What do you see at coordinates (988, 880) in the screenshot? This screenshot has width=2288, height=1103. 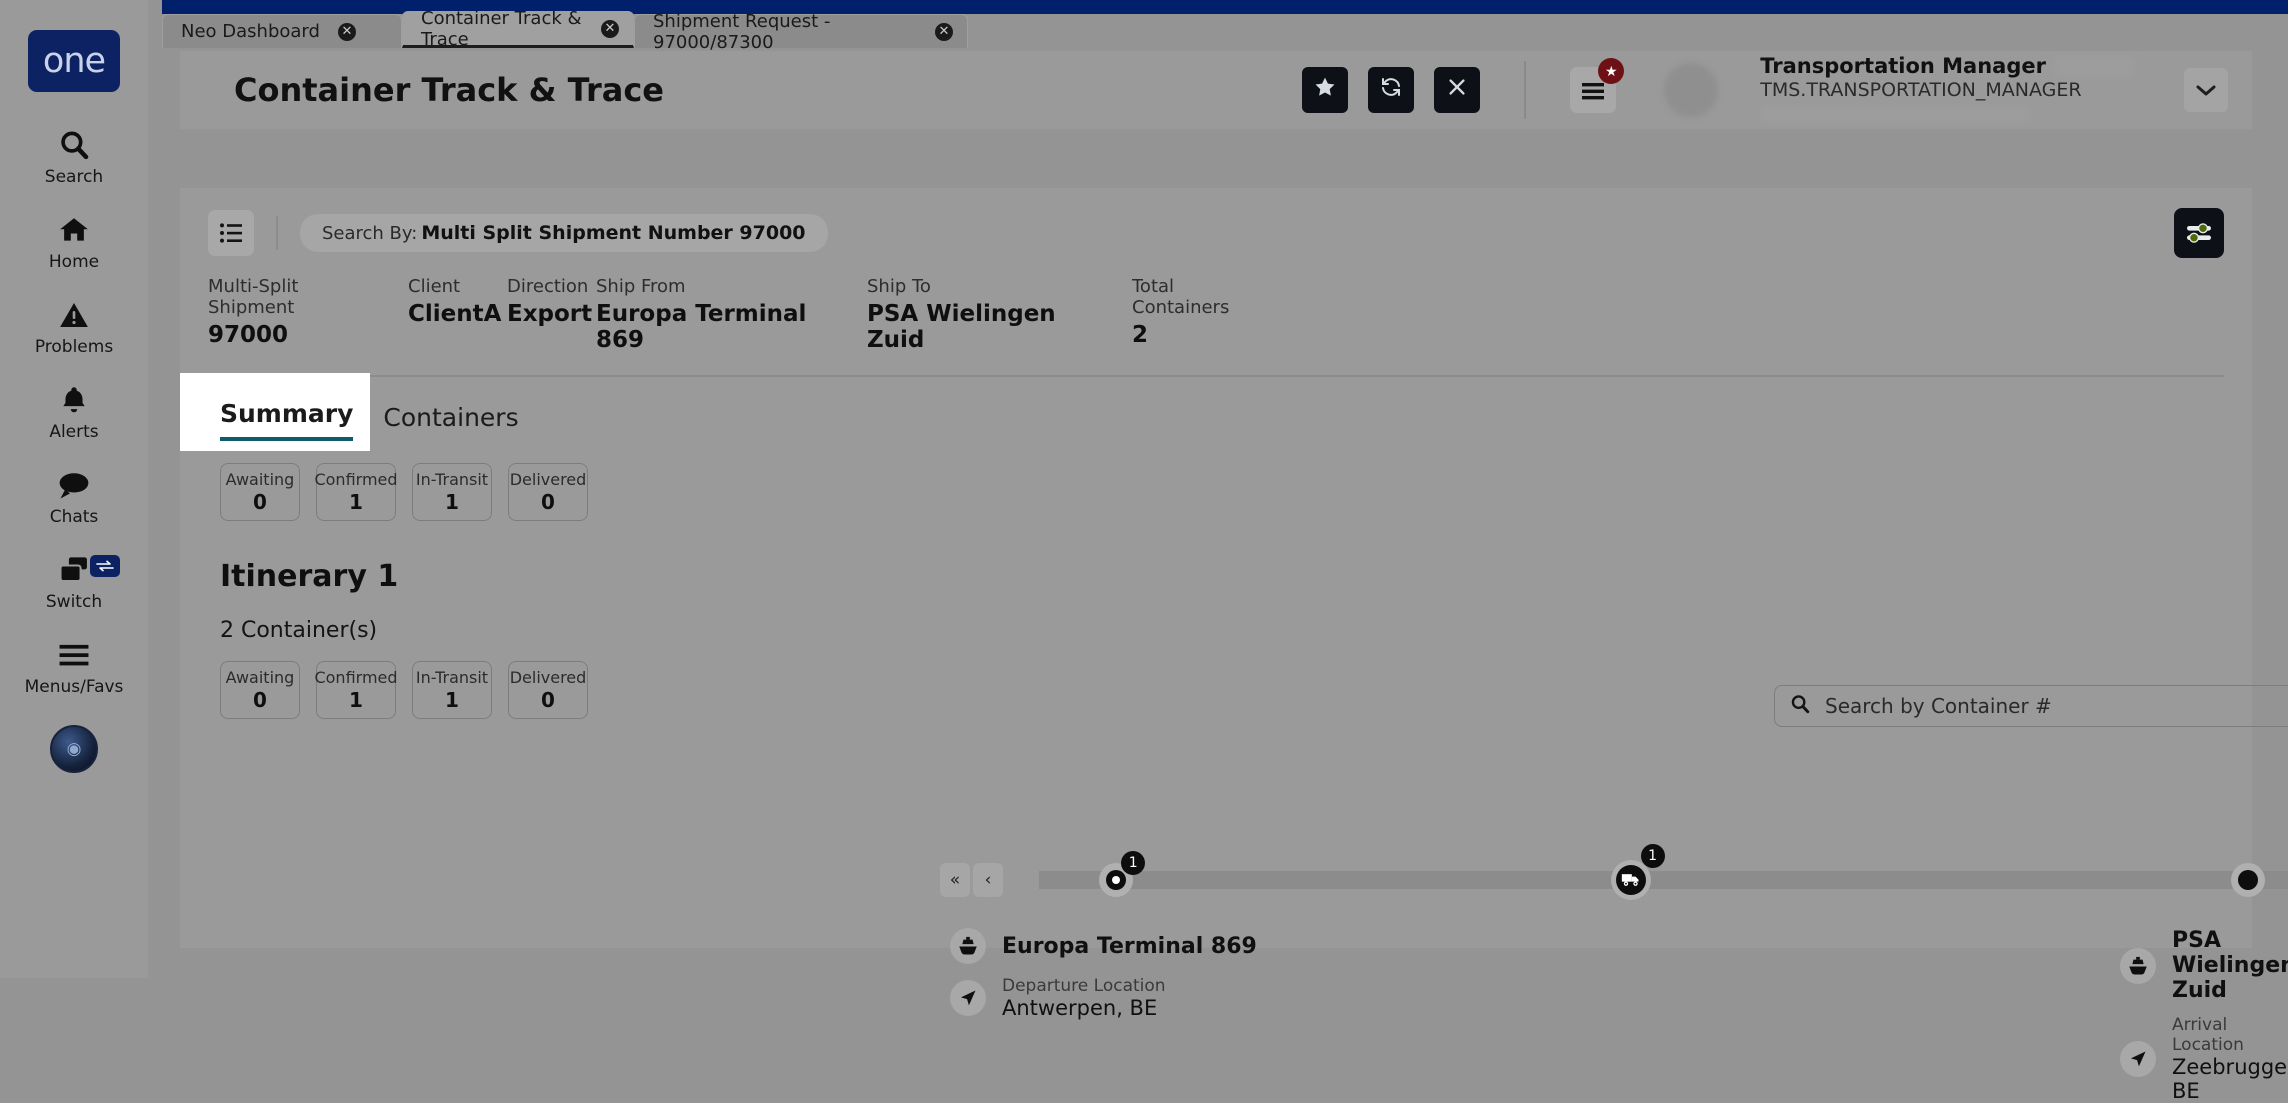 I see `timeline-prev-button: ‹` at bounding box center [988, 880].